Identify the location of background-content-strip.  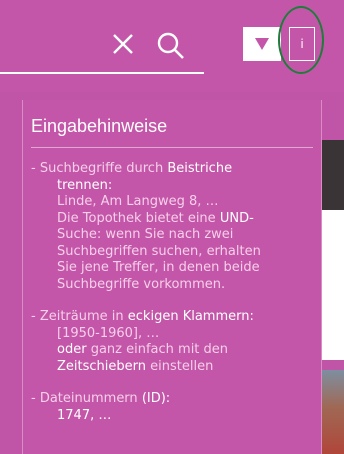
(333, 285).